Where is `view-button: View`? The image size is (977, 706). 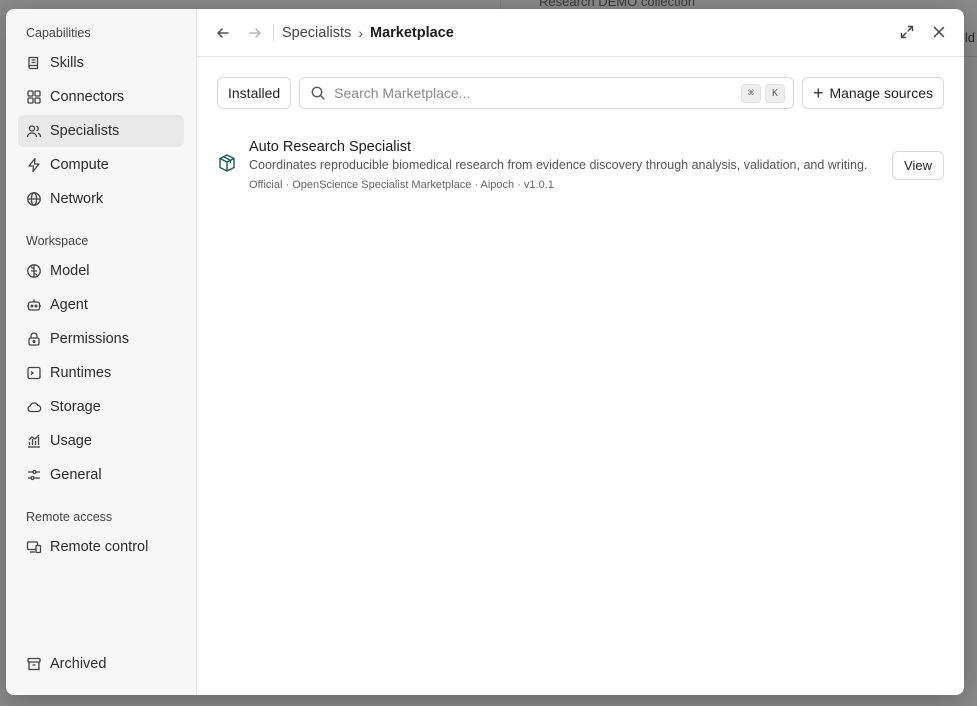 view-button: View is located at coordinates (918, 165).